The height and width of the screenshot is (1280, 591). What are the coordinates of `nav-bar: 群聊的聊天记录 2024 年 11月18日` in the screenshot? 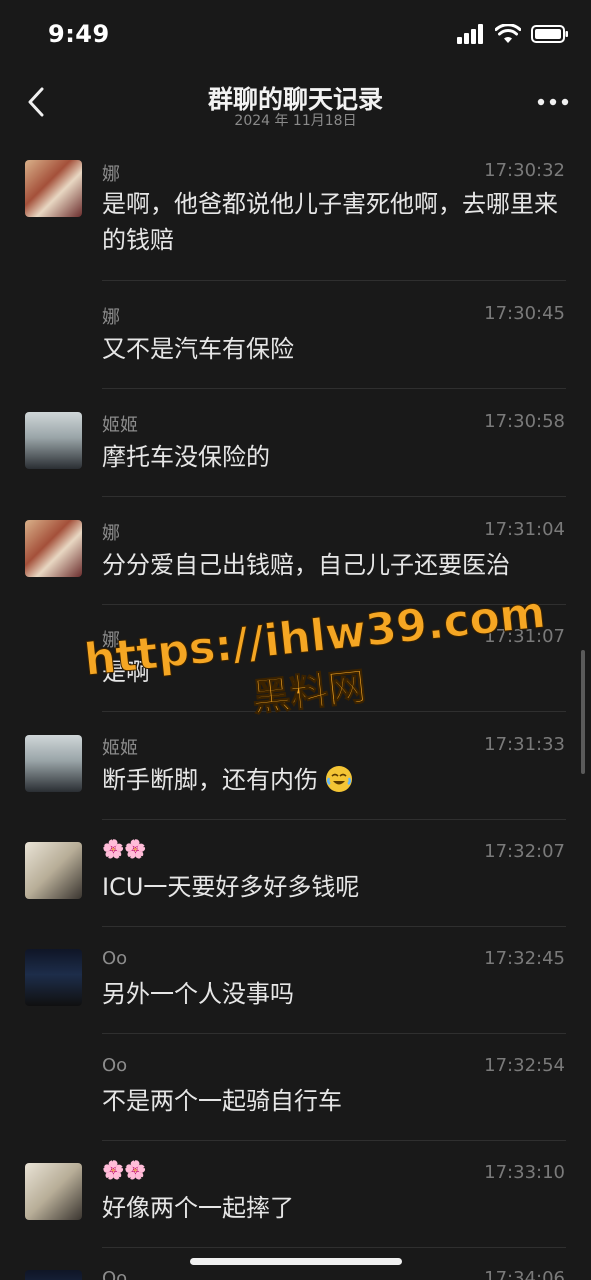 It's located at (295, 103).